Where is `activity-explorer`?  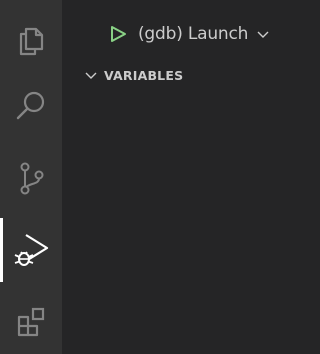 activity-explorer is located at coordinates (31, 40).